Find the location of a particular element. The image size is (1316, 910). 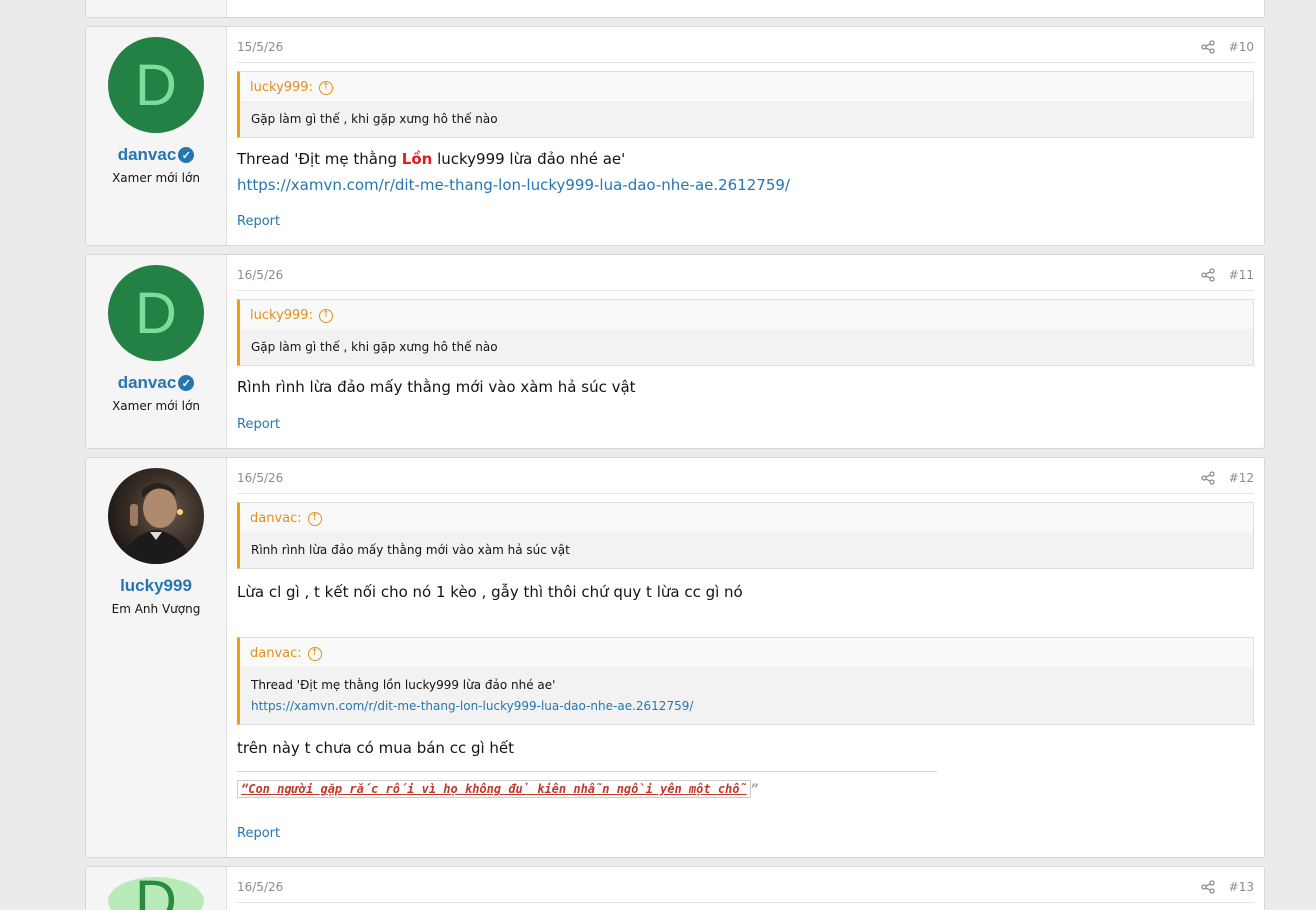

post-text: Thread 'Địt mẹ thằng is located at coordinates (319, 159).